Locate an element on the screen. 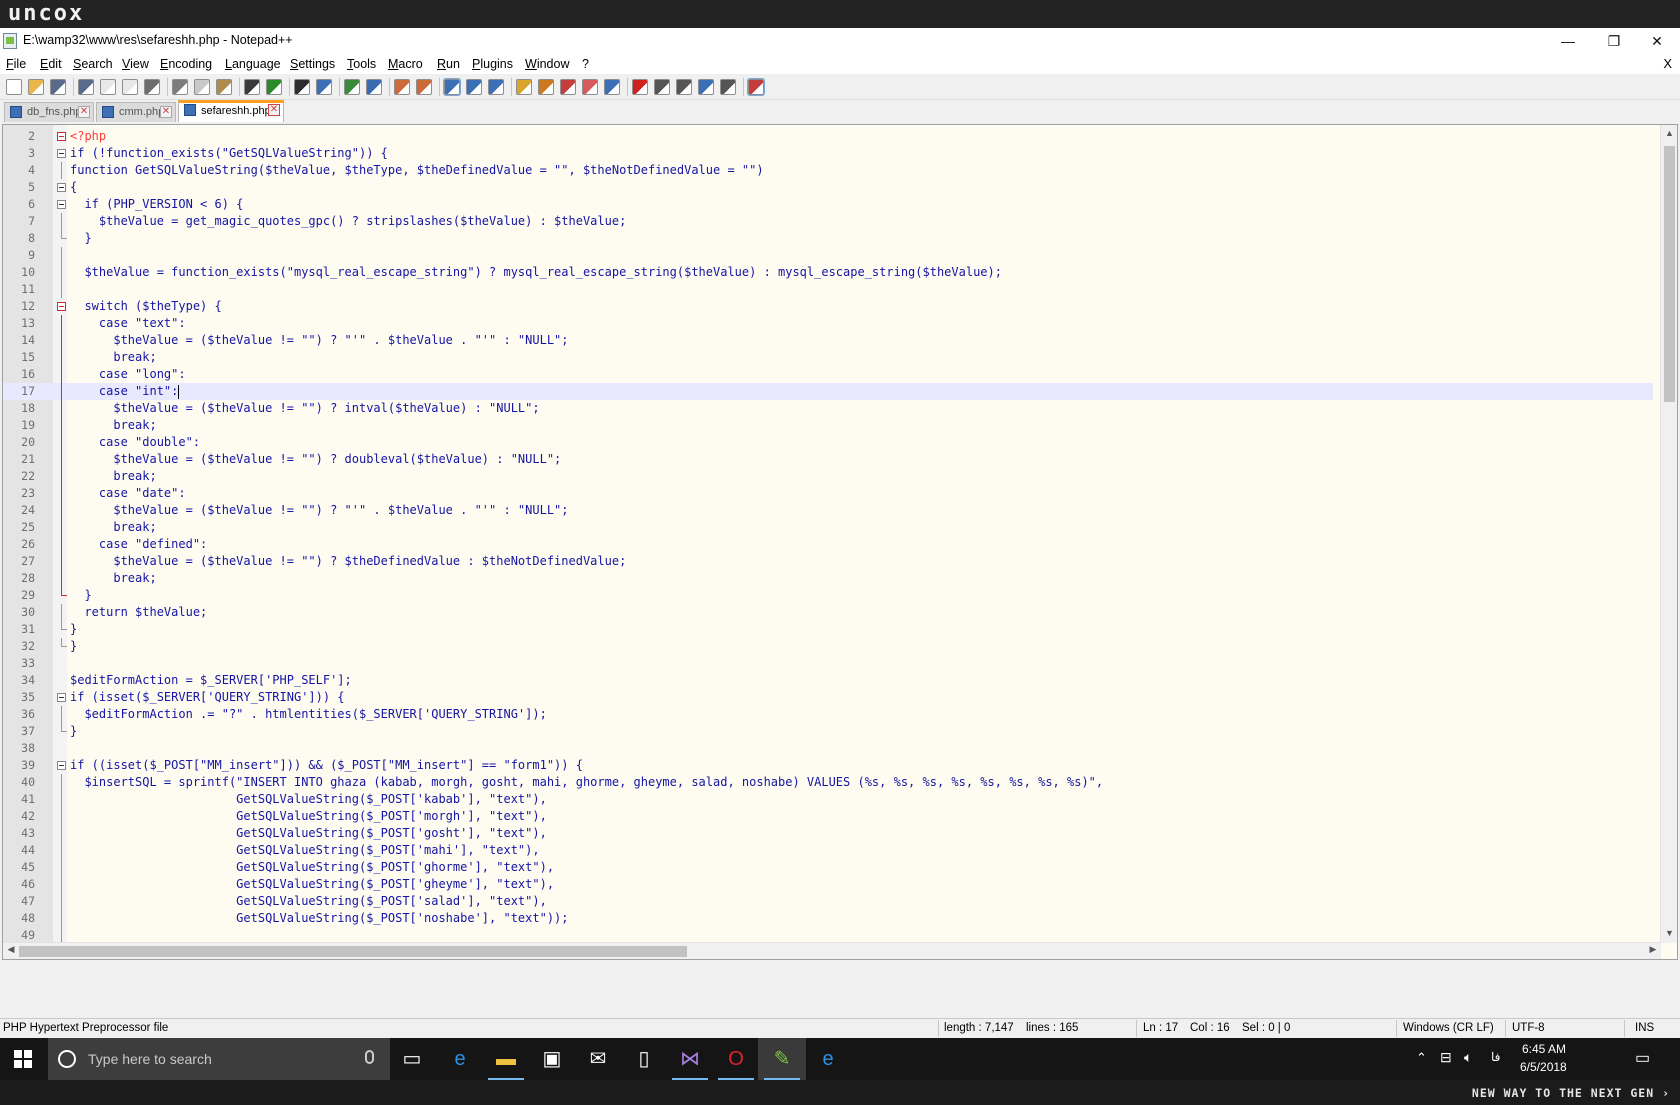 Image resolution: width=1680 pixels, height=1105 pixels. code-text: if (PHP_VERSION < 6) { is located at coordinates (156, 204).